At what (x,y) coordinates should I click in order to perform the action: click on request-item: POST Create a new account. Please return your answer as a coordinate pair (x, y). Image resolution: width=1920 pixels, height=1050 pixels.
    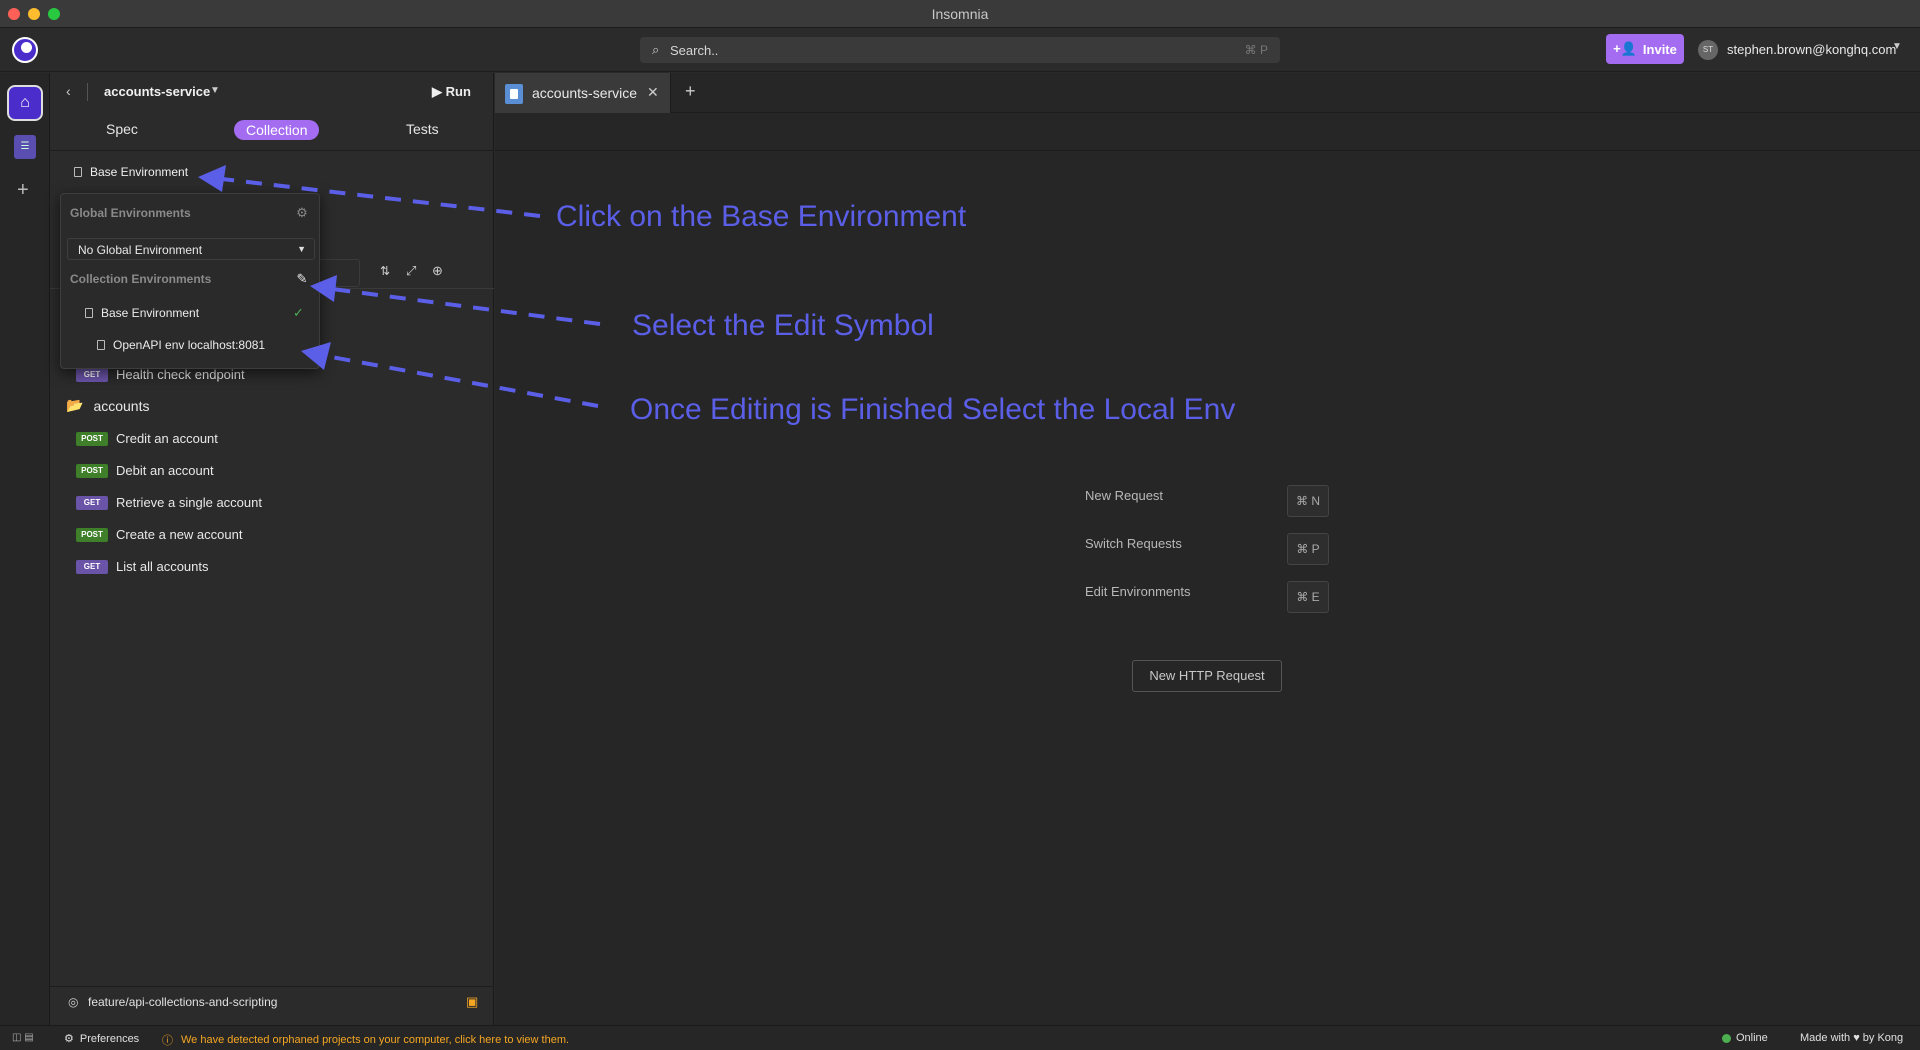
    Looking at the image, I should click on (159, 534).